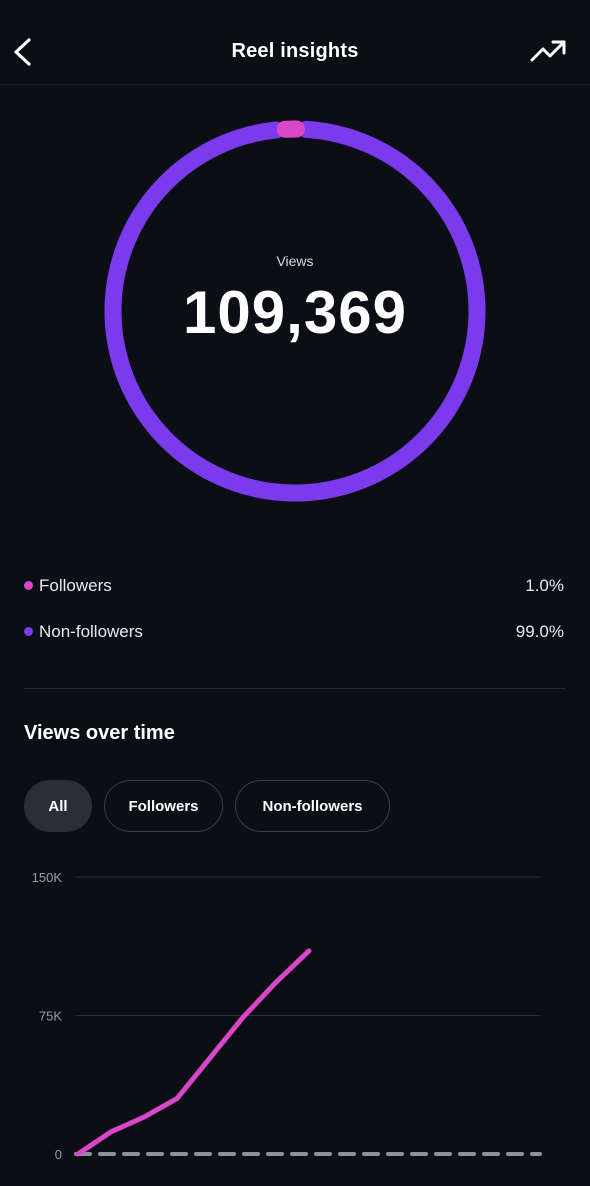  Describe the element at coordinates (295, 51) in the screenshot. I see `page-title: Reel insights` at that location.